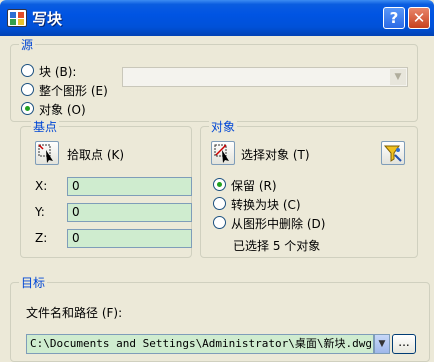 The width and height of the screenshot is (434, 362). Describe the element at coordinates (265, 77) in the screenshot. I see `block-name-combo: ▼` at that location.